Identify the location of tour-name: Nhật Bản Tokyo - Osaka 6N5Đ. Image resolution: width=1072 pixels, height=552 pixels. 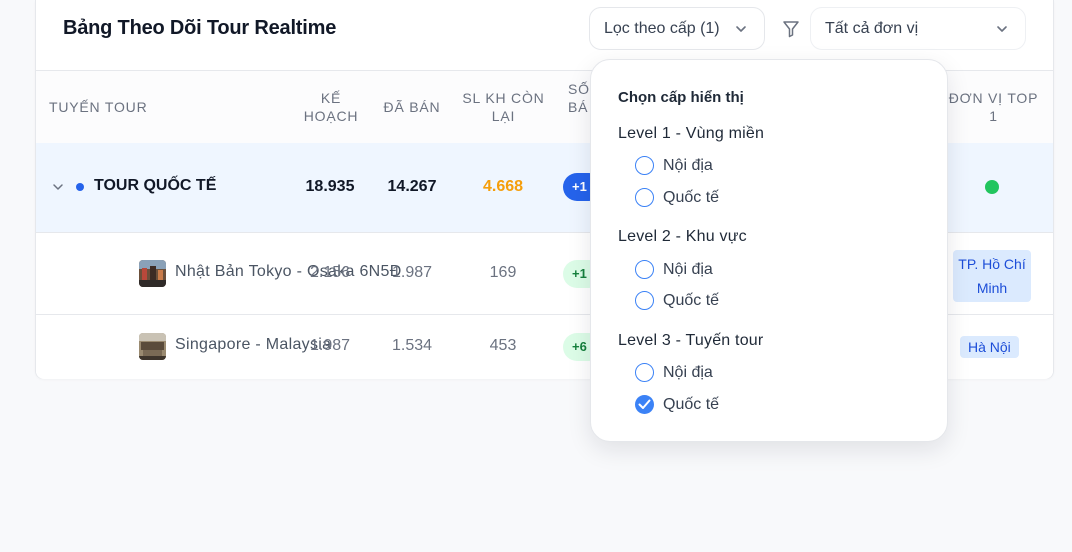
(288, 271).